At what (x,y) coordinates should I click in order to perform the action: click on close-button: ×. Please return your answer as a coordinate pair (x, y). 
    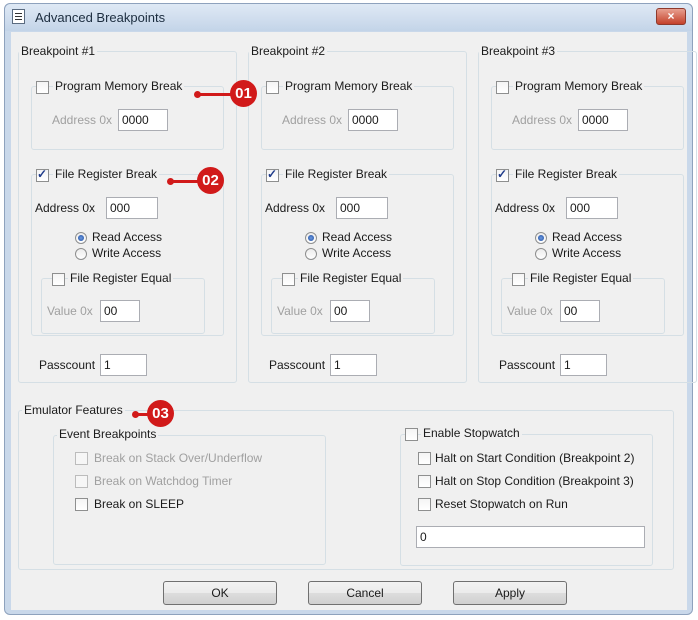
    Looking at the image, I should click on (671, 16).